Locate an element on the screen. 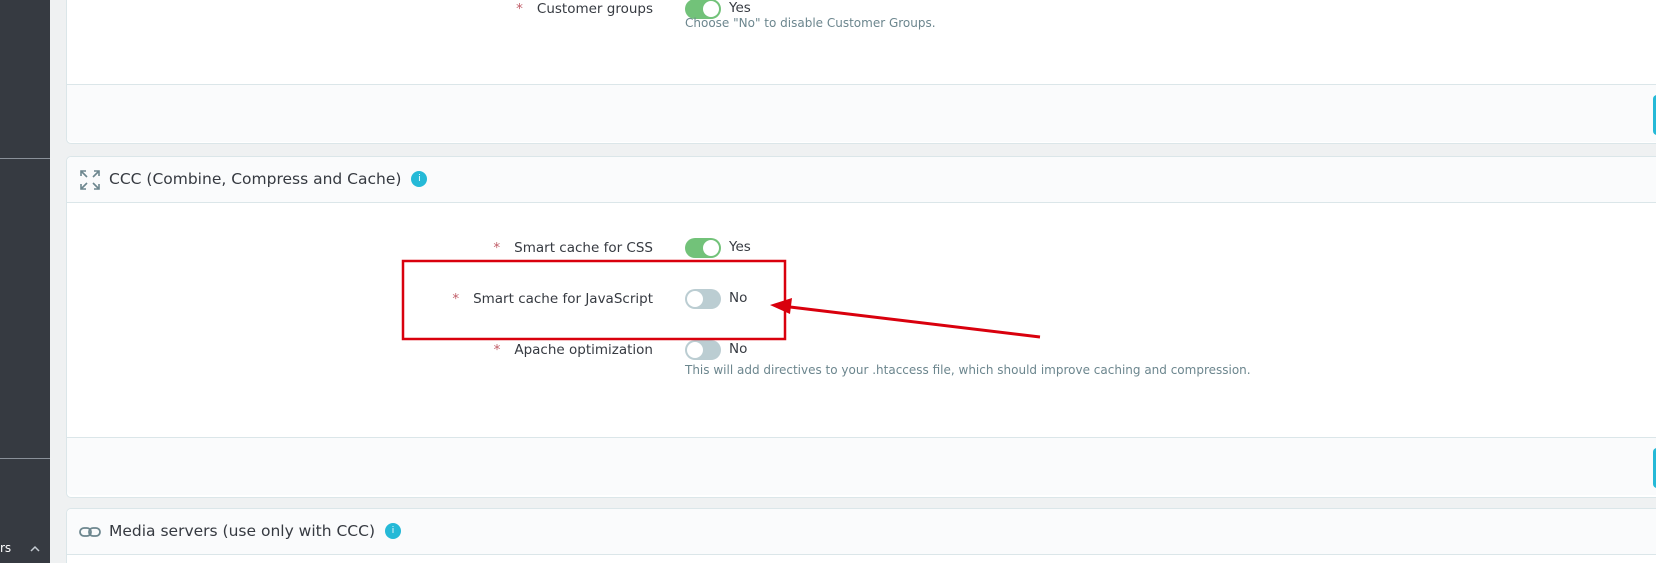 Image resolution: width=1656 pixels, height=563 pixels. media-servers-panel-title: Media servers (use only with CCC) i is located at coordinates (255, 531).